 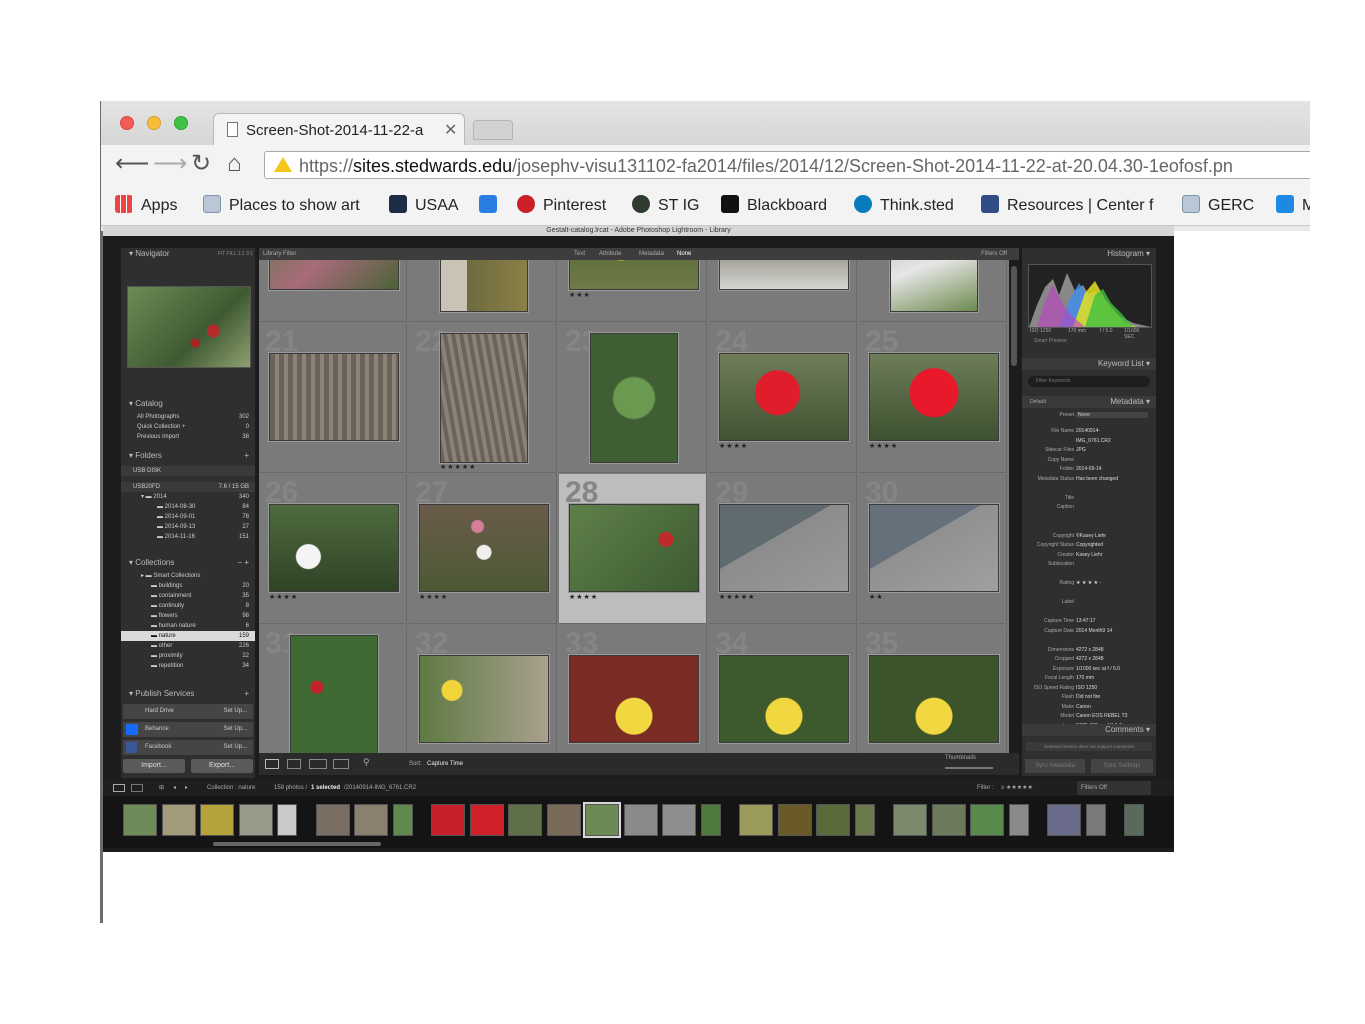 I want to click on grid-cell: 21, so click(x=333, y=398).